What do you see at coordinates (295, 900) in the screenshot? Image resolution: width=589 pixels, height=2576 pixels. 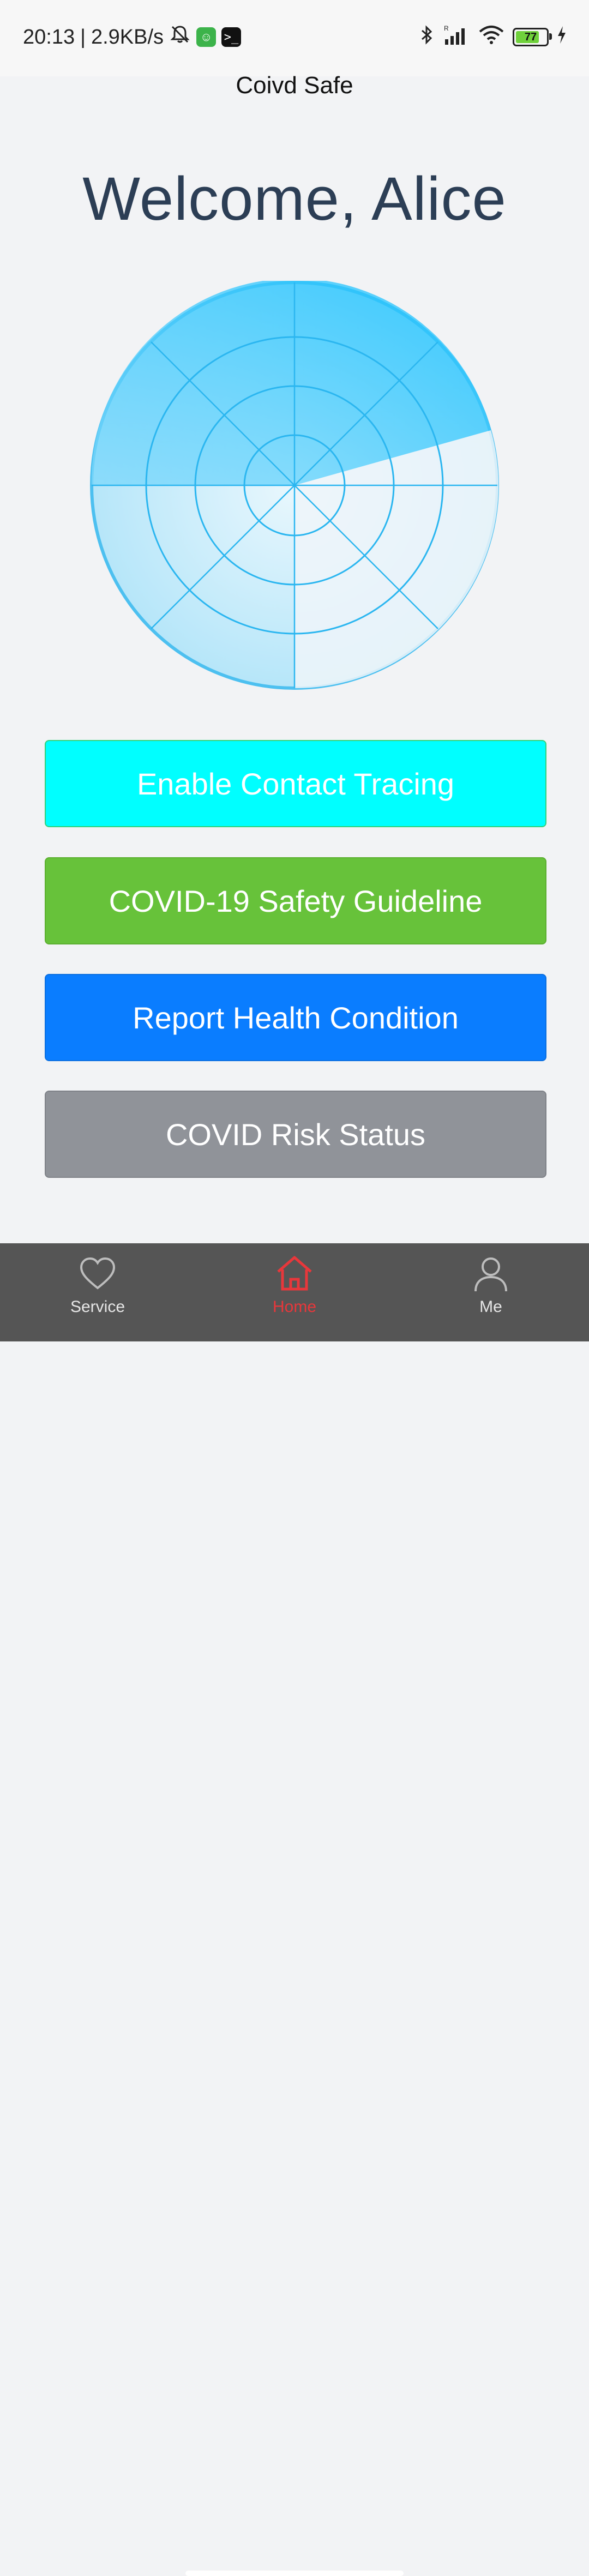 I see `safety-guideline-button: COVID-19 Safety Guideline` at bounding box center [295, 900].